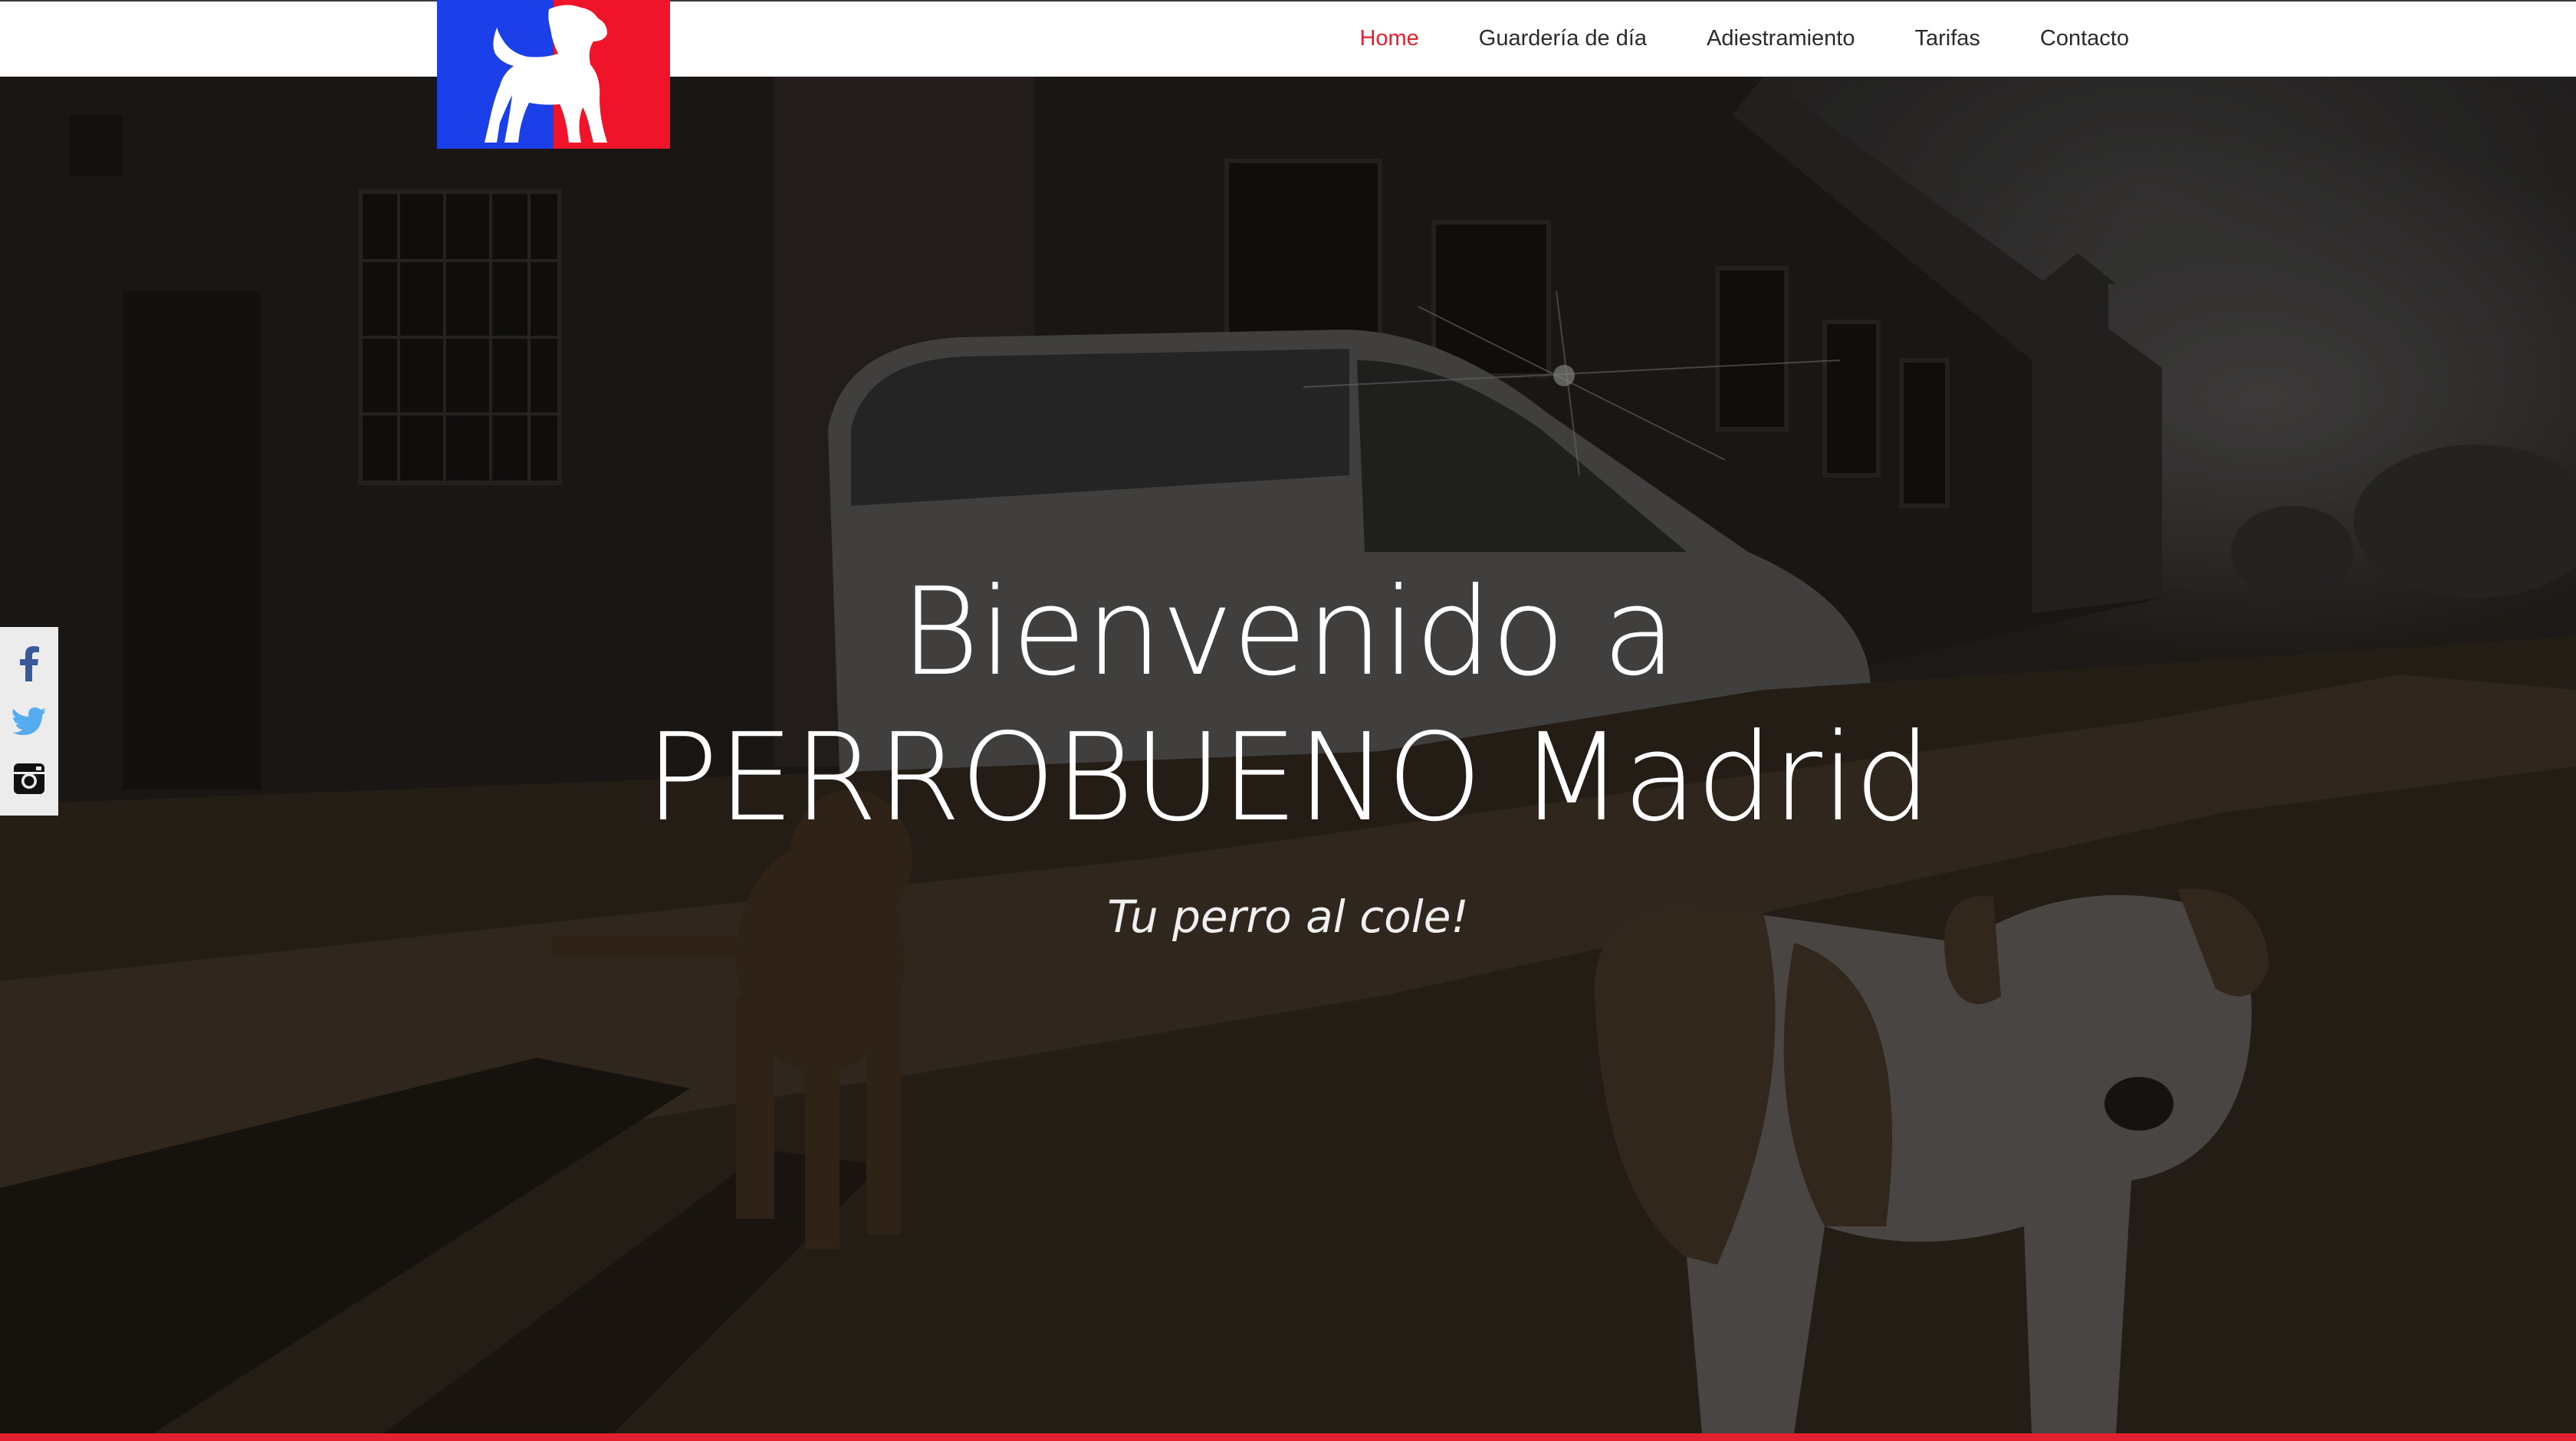  What do you see at coordinates (2069, 39) in the screenshot?
I see `nav-item-contacto: Contacto` at bounding box center [2069, 39].